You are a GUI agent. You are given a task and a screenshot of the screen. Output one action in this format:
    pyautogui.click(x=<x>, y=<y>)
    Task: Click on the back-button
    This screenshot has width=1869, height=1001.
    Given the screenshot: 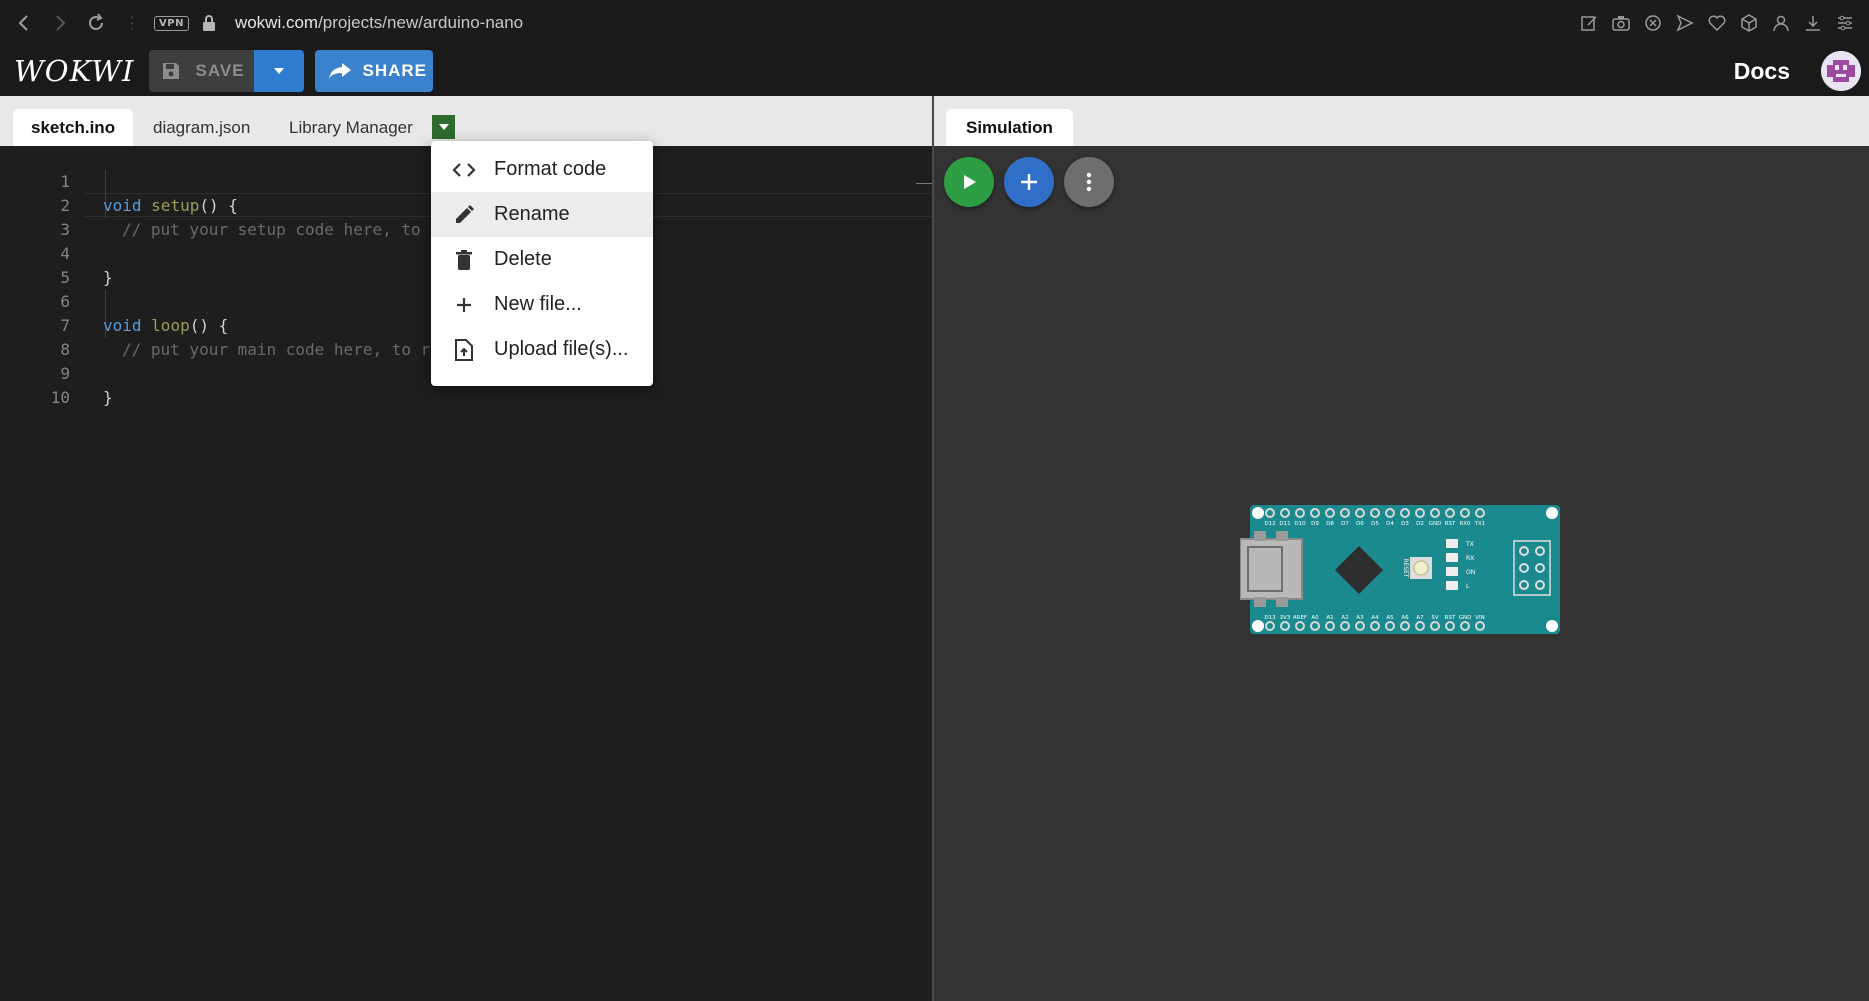 What is the action you would take?
    pyautogui.click(x=24, y=23)
    